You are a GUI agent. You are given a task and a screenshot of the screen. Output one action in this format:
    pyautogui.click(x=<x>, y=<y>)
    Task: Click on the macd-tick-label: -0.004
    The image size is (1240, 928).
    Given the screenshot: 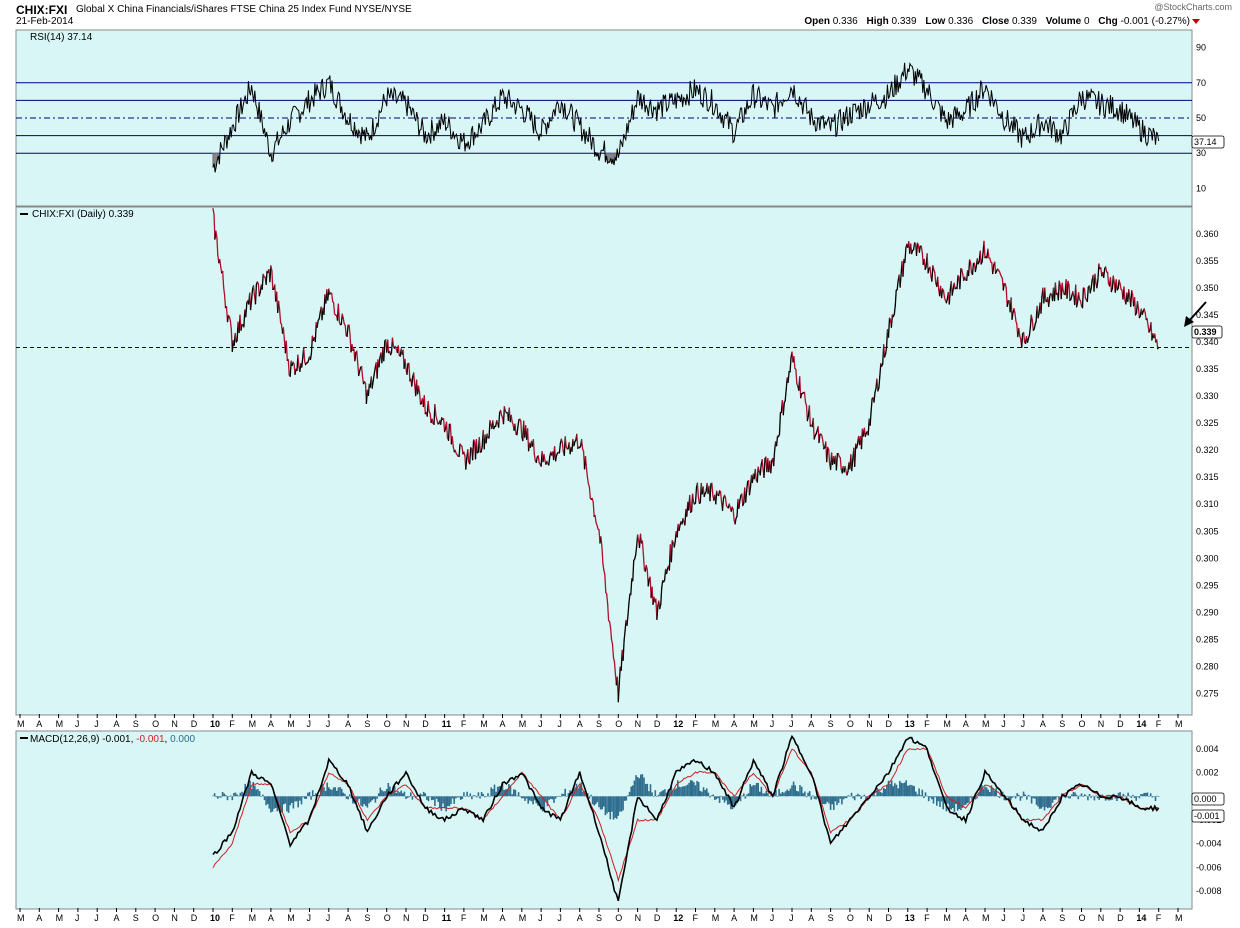 What is the action you would take?
    pyautogui.click(x=1209, y=844)
    